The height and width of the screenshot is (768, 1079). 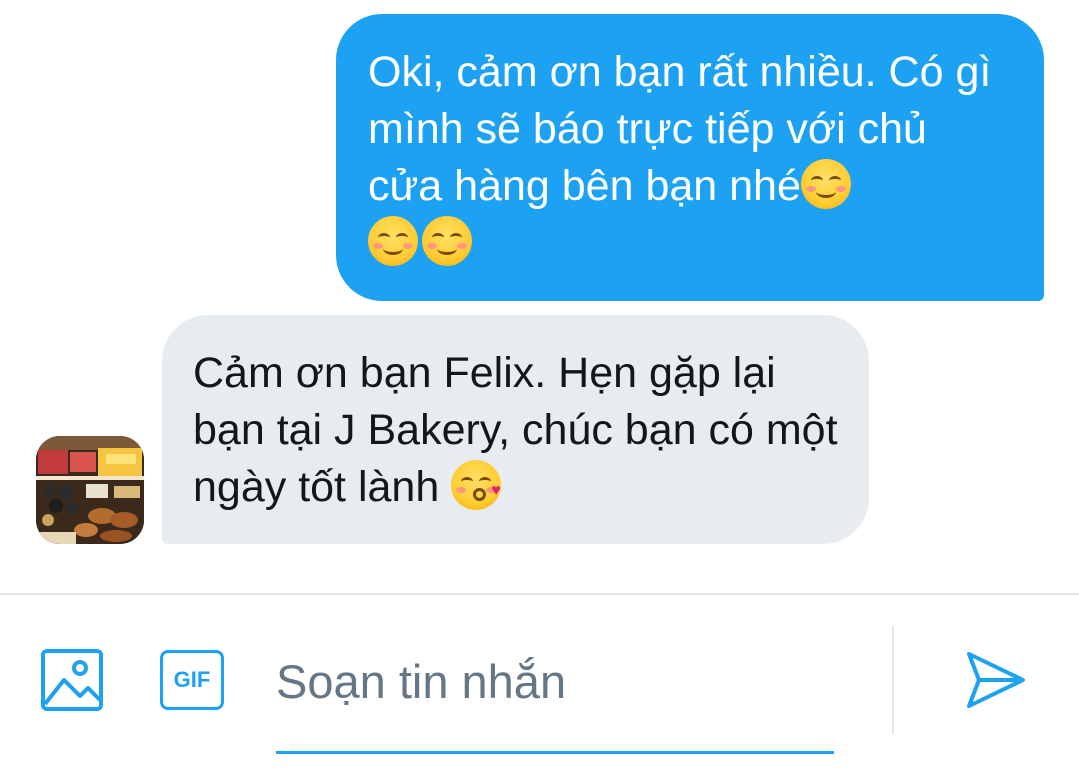 I want to click on gif-button: GIF, so click(x=192, y=680).